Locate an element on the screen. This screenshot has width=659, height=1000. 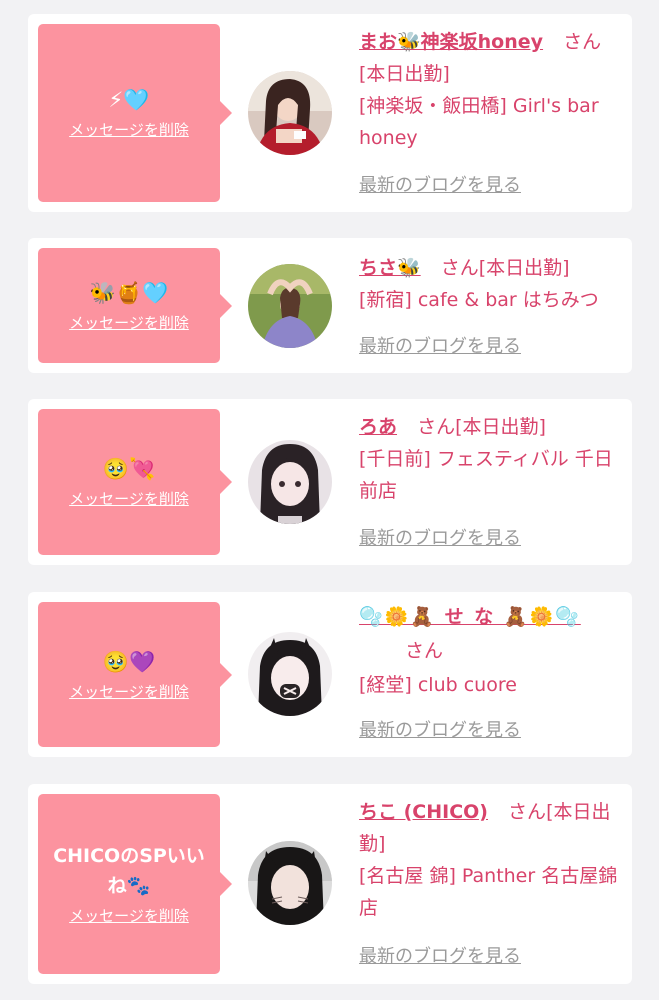
message-bubble: CHICOのSPいいね🐾 メッセージを削除 is located at coordinates (135, 884).